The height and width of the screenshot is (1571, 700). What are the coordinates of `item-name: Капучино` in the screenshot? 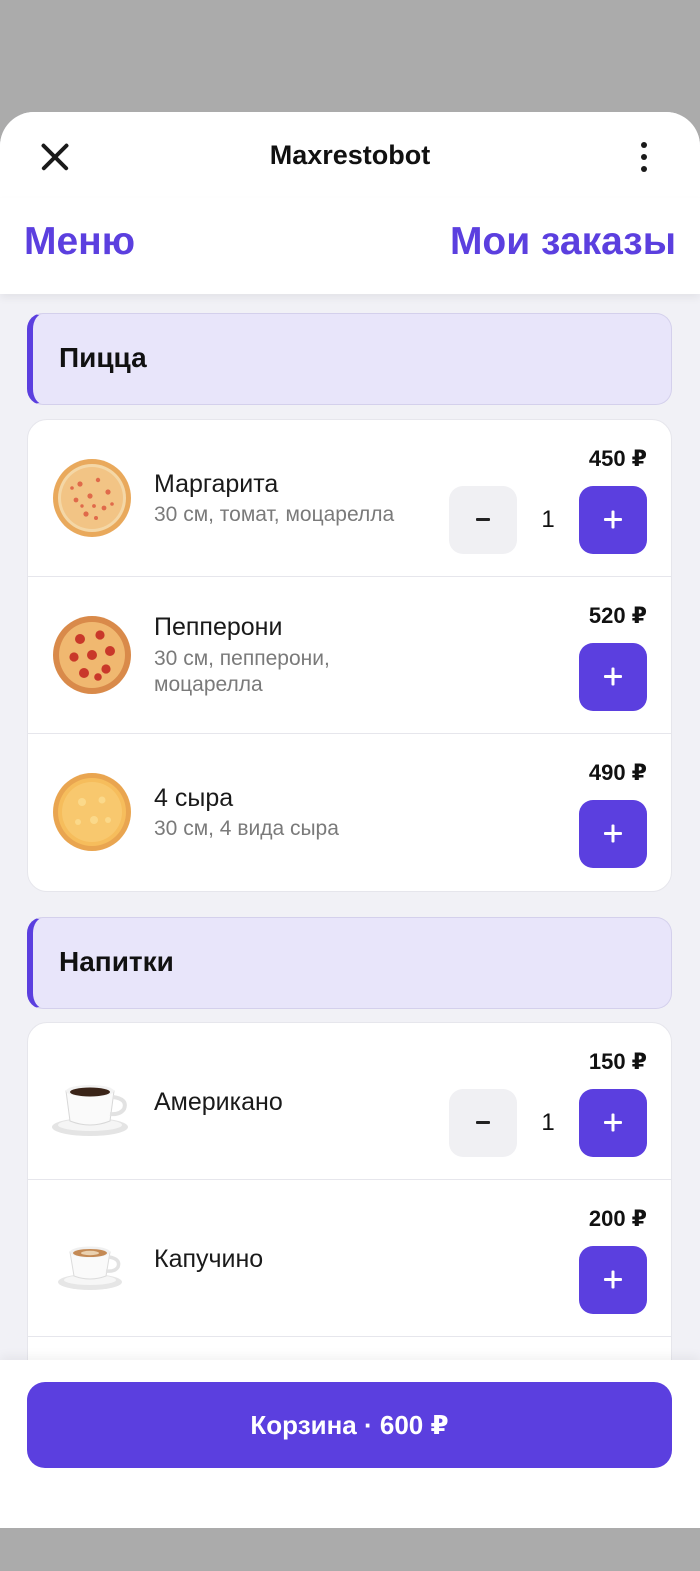 It's located at (209, 1259).